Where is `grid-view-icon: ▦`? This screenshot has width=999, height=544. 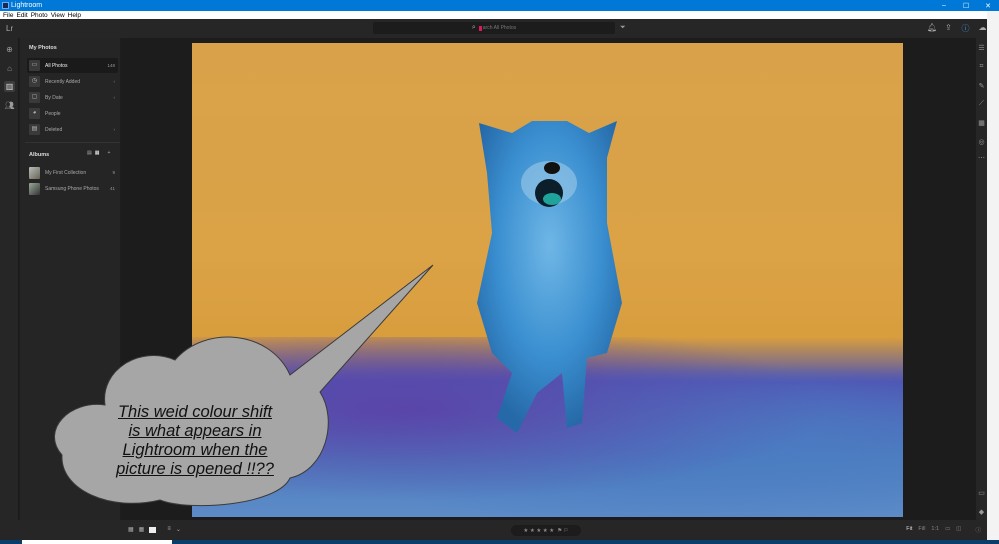 grid-view-icon: ▦ is located at coordinates (97, 153).